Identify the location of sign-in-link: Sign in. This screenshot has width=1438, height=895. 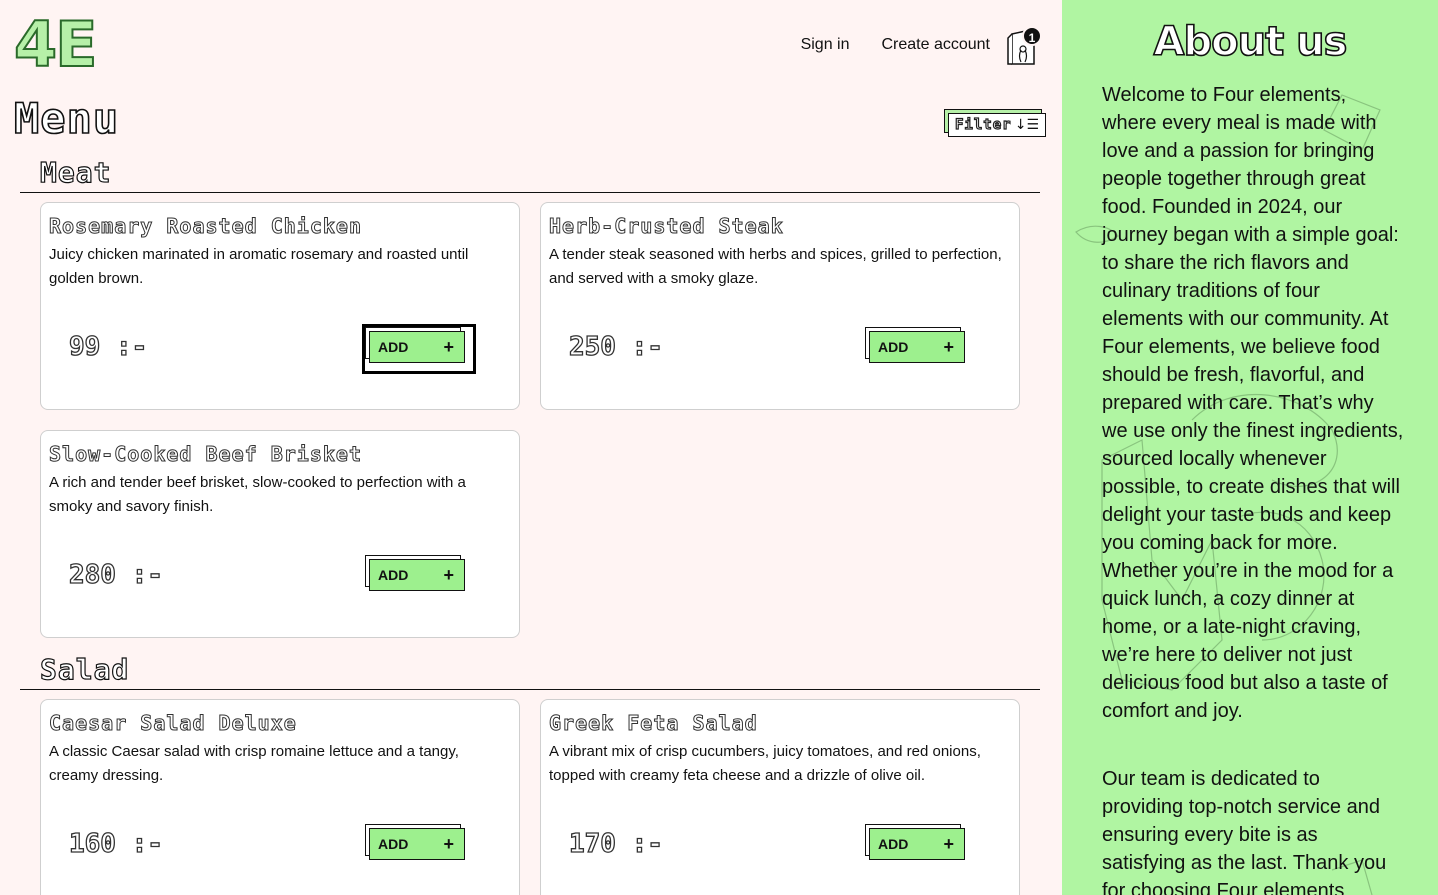
(825, 45).